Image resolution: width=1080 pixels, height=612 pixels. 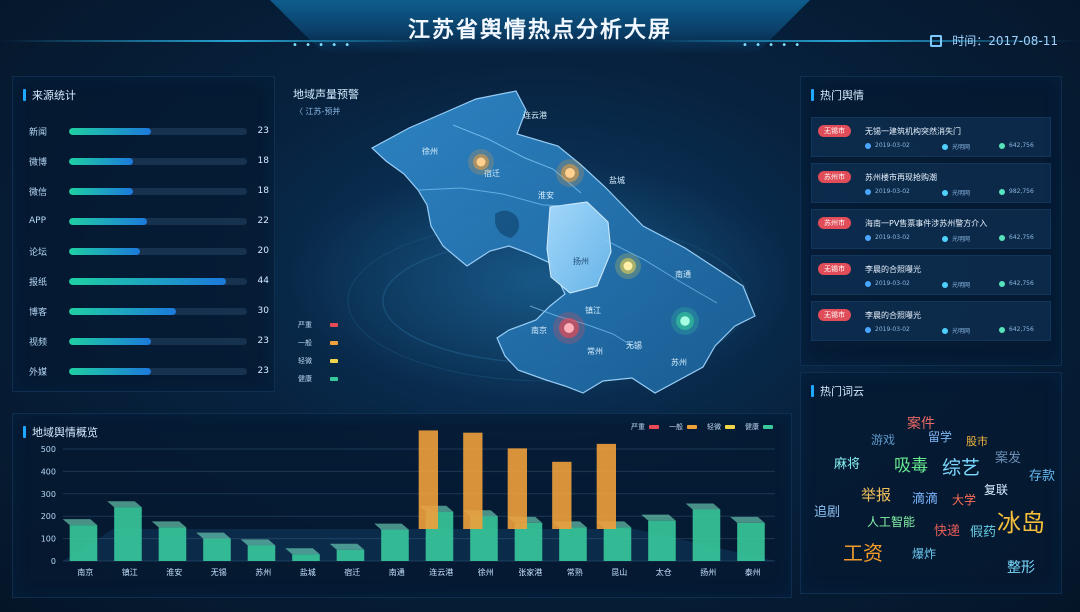 I want to click on city-badge: 无锡市, so click(x=834, y=269).